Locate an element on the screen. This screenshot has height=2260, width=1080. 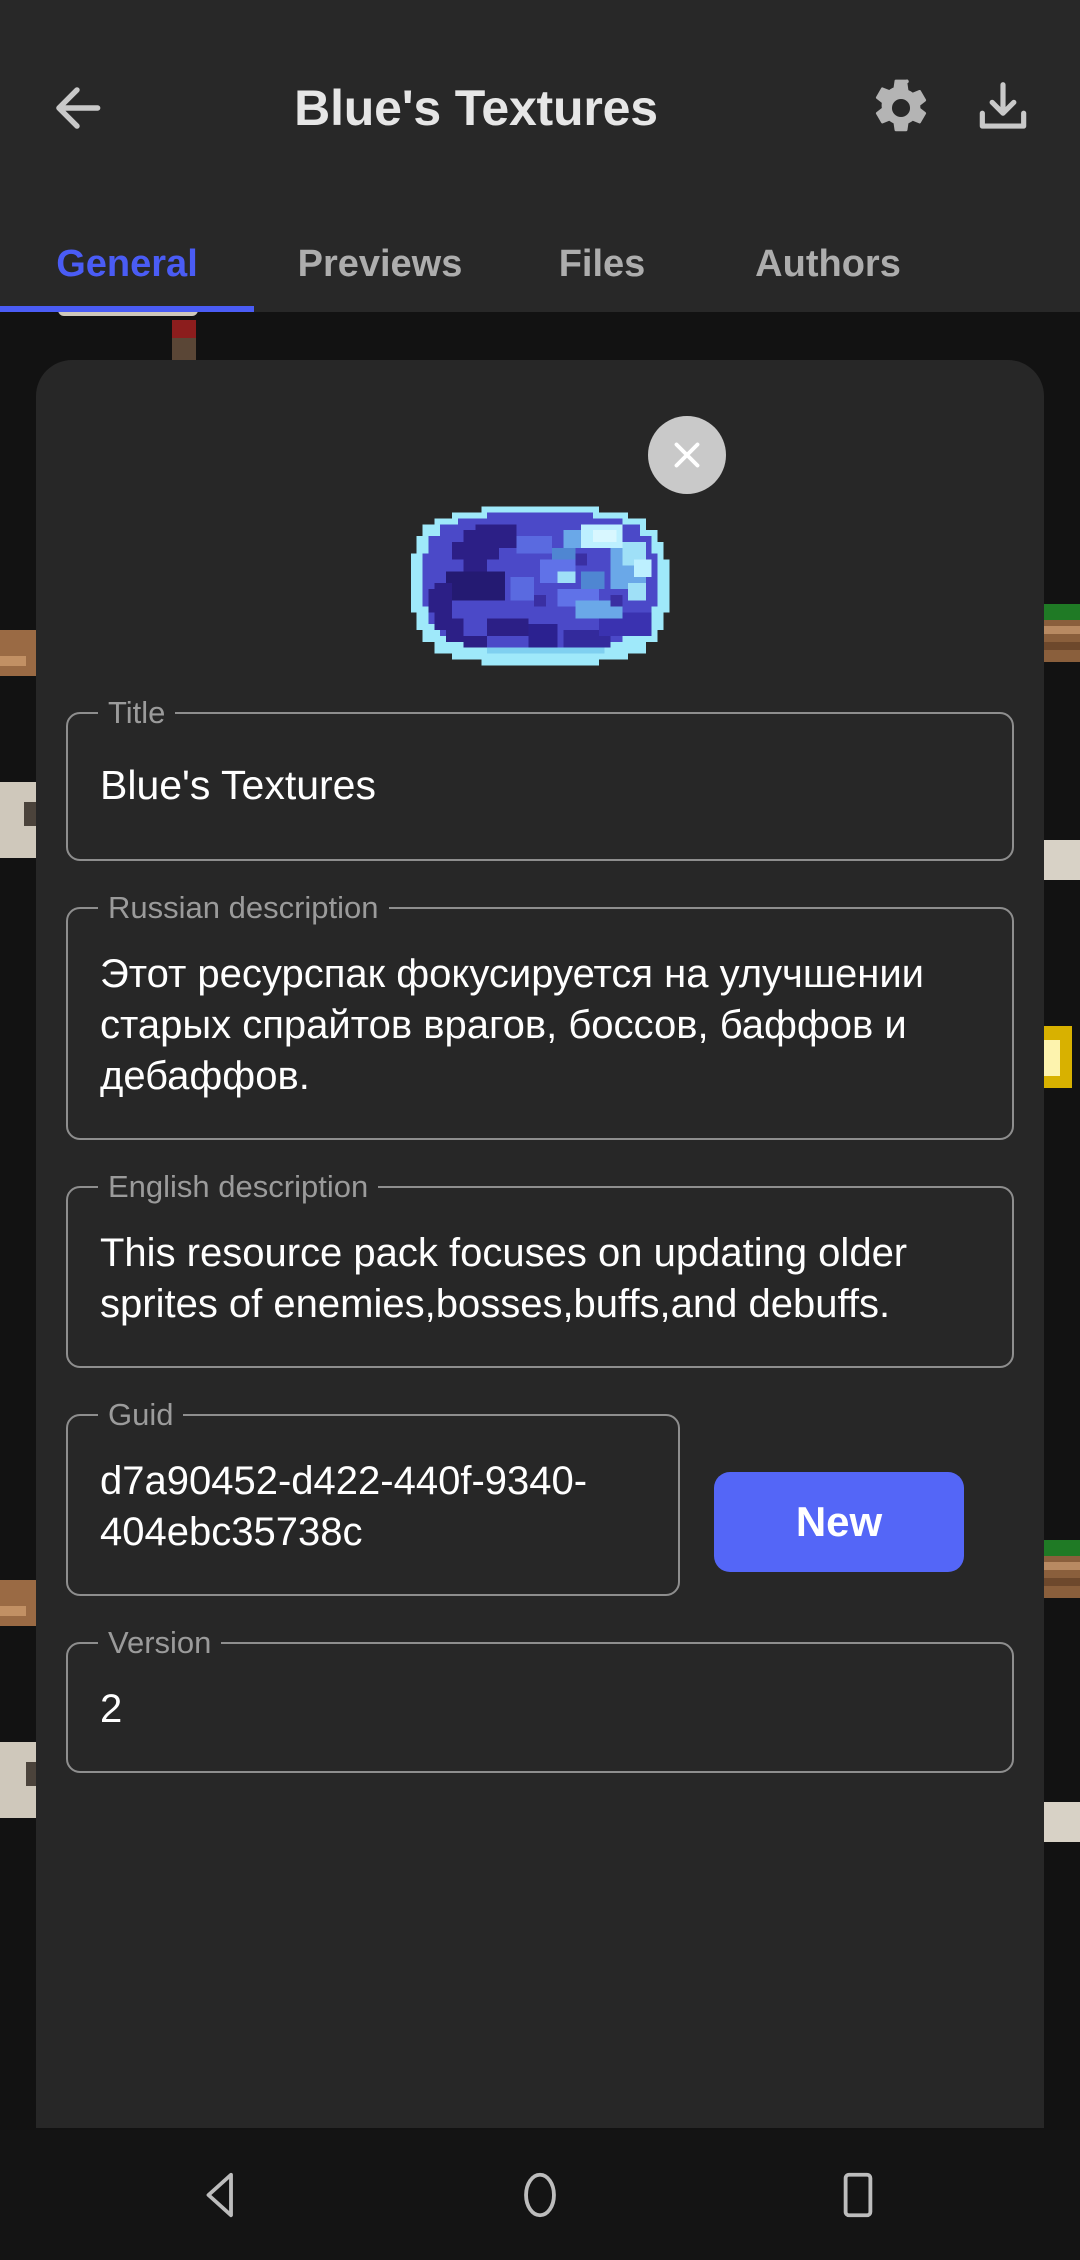
field-version-label: Version is located at coordinates (160, 1643).